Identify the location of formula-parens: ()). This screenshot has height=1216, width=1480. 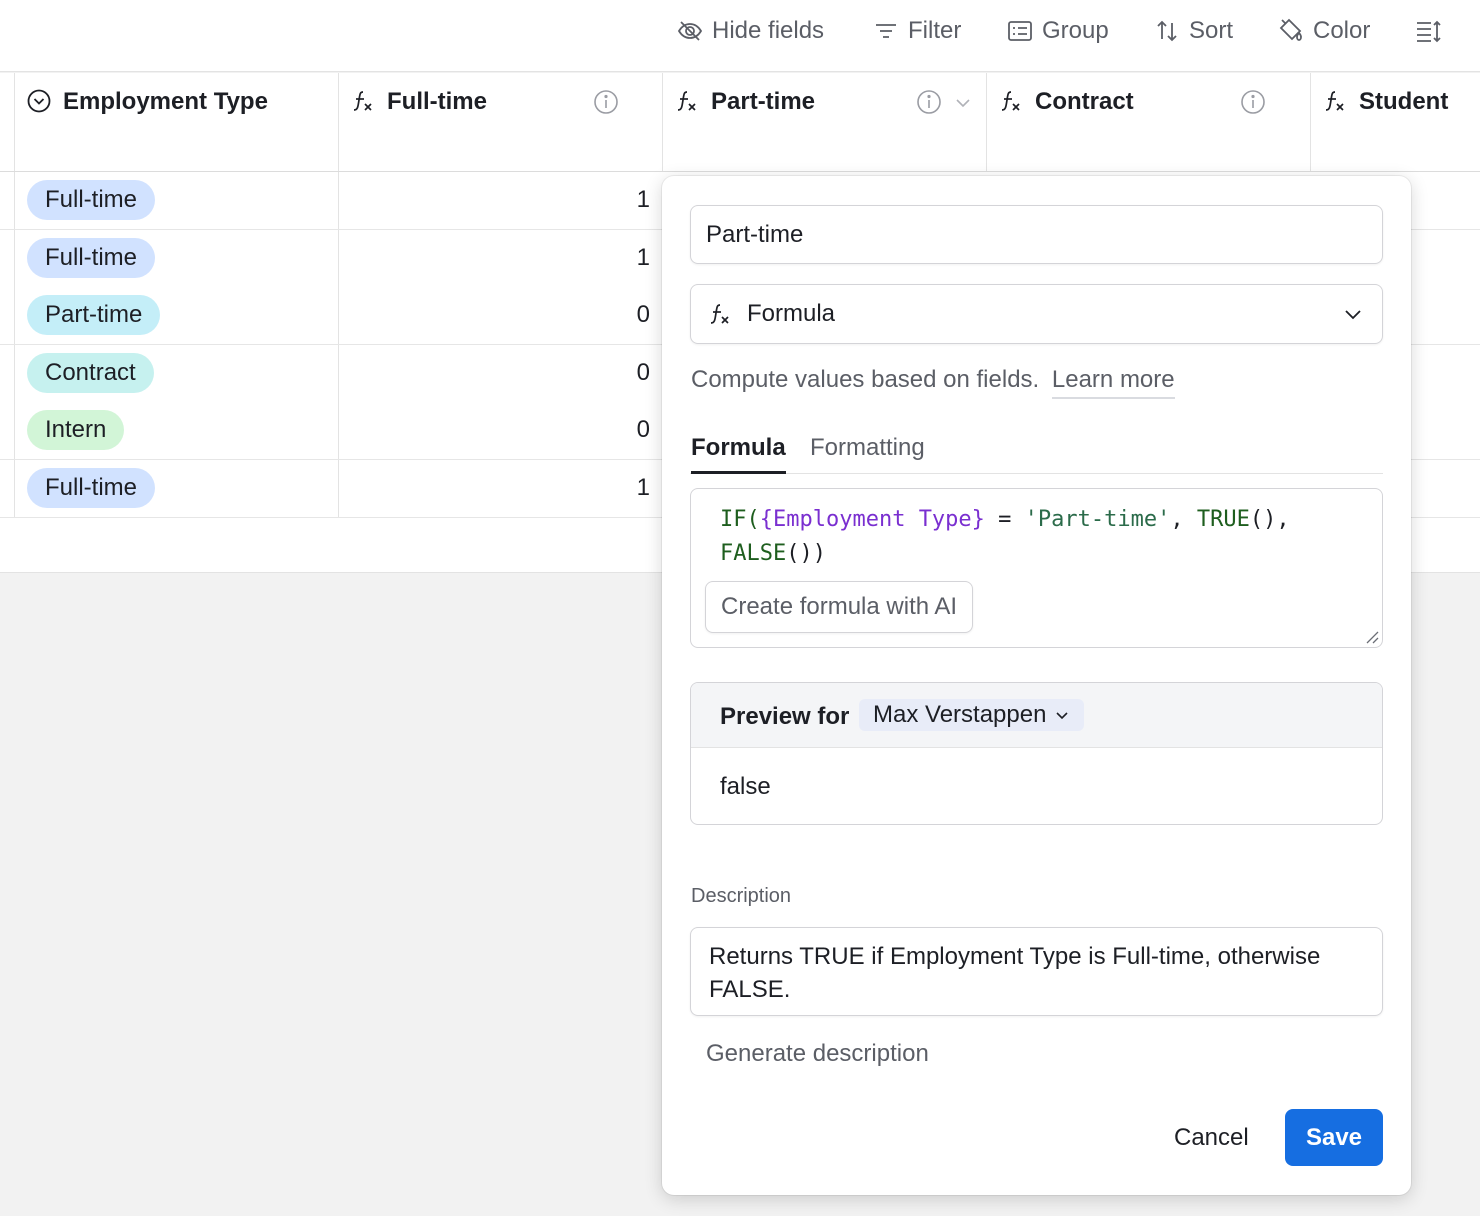
(806, 553).